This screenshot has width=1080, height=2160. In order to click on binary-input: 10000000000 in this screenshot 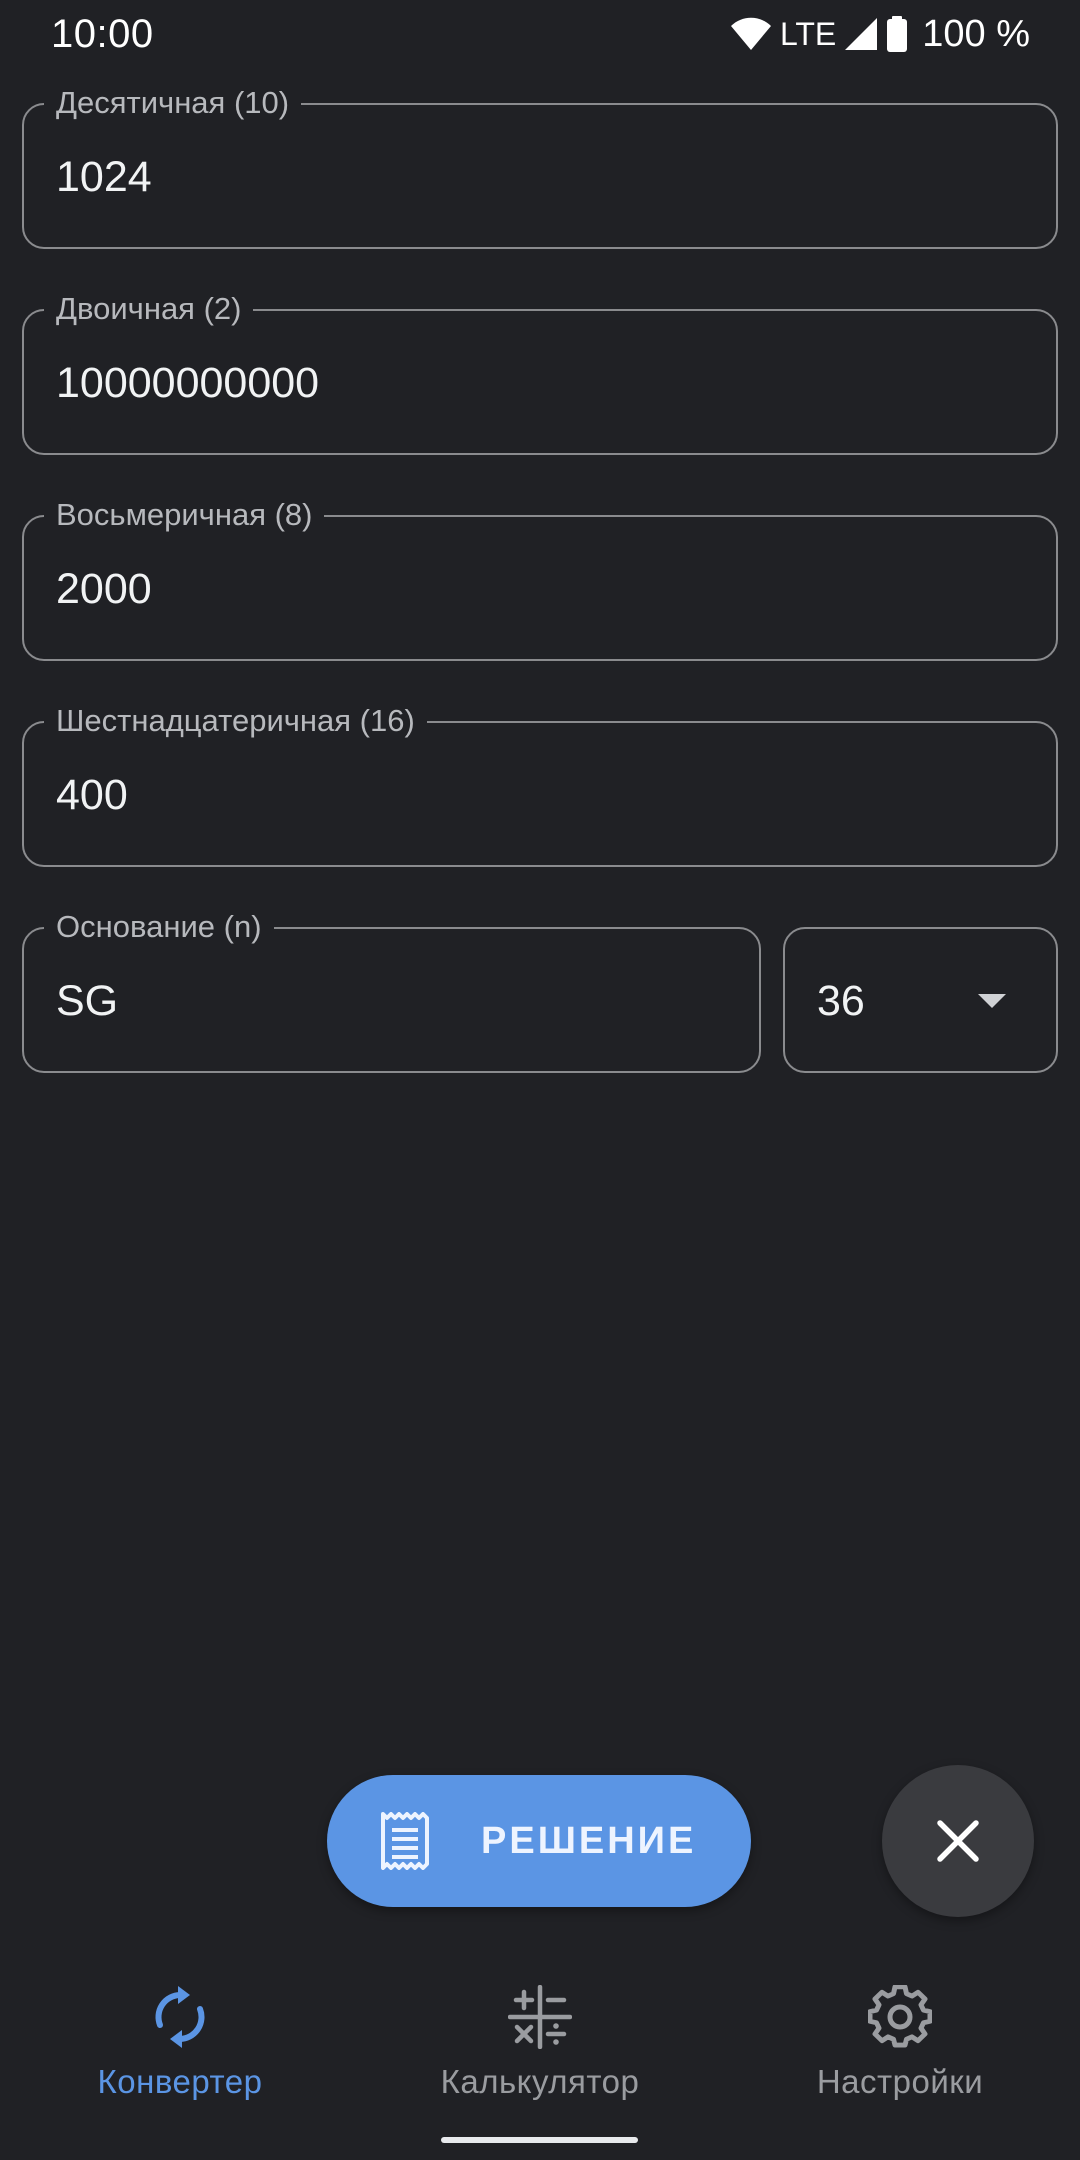, I will do `click(187, 383)`.